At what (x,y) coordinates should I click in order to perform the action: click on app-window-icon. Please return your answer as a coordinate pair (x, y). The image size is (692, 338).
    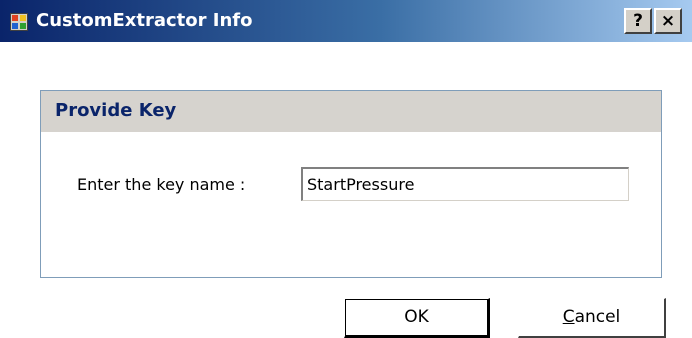
    Looking at the image, I should click on (19, 22).